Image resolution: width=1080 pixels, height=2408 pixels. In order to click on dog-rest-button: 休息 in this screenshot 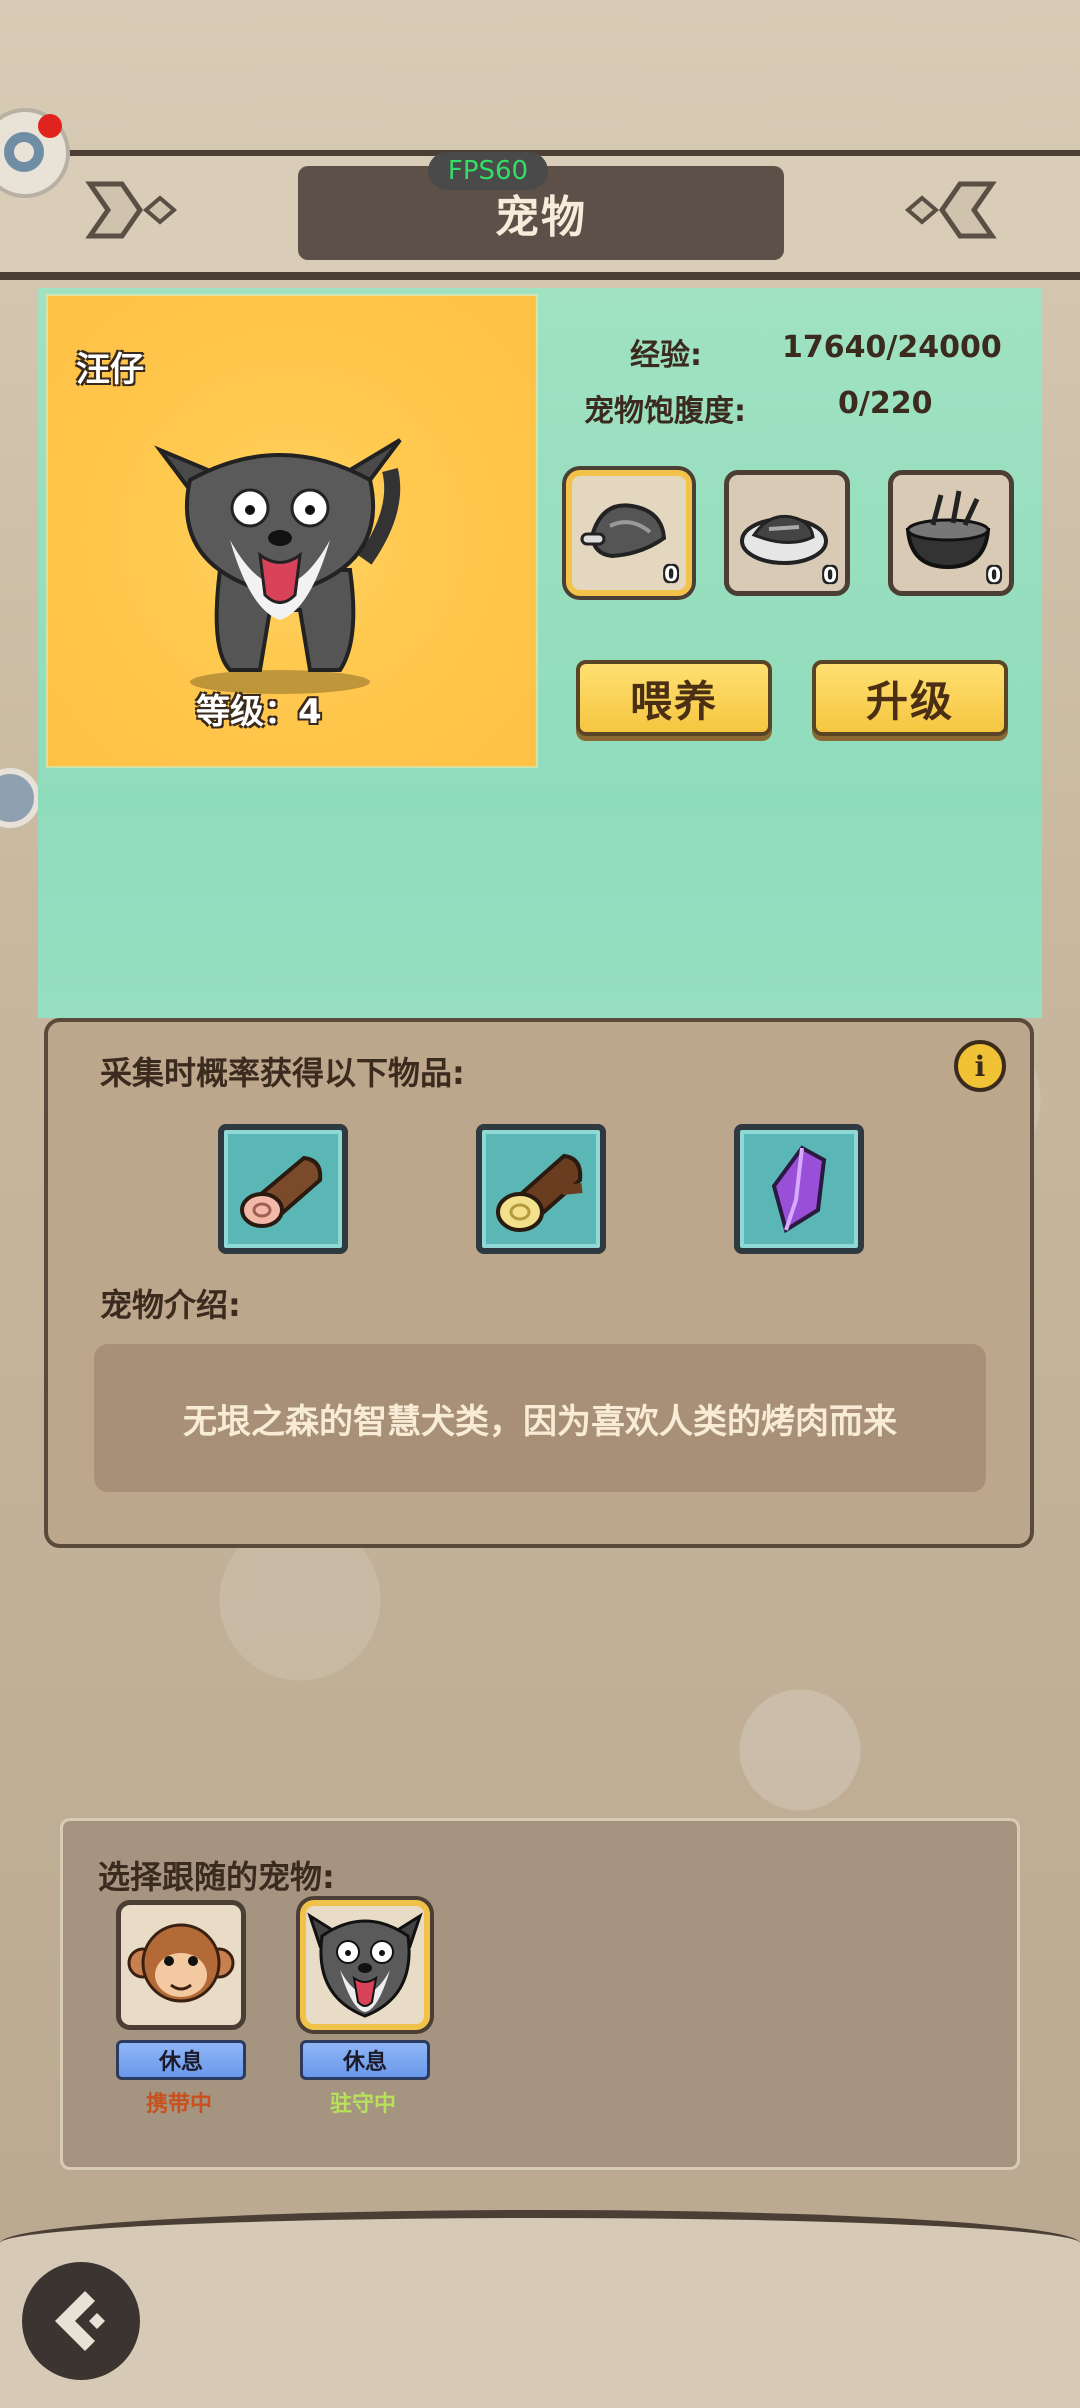, I will do `click(365, 2060)`.